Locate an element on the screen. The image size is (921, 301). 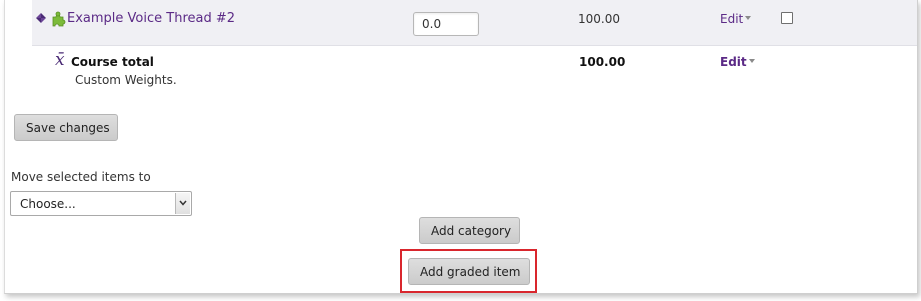
item-edit-label: Edit is located at coordinates (732, 19).